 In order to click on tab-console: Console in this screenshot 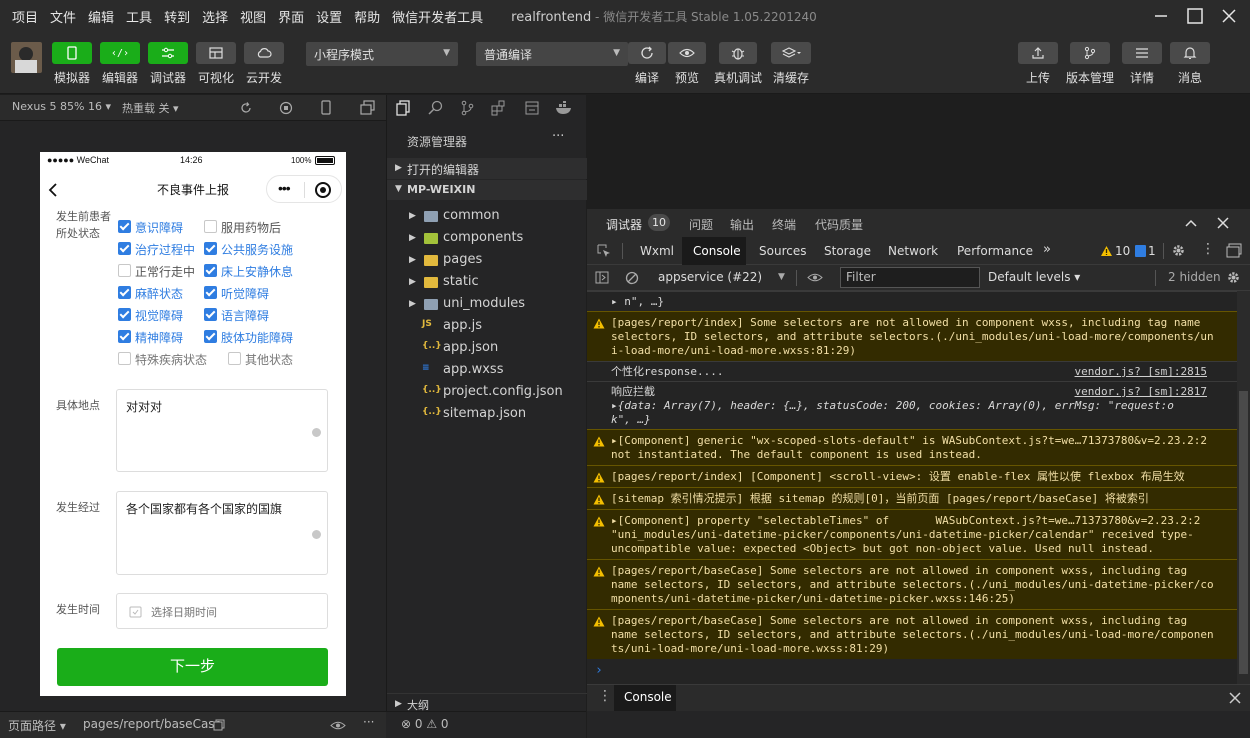, I will do `click(714, 251)`.